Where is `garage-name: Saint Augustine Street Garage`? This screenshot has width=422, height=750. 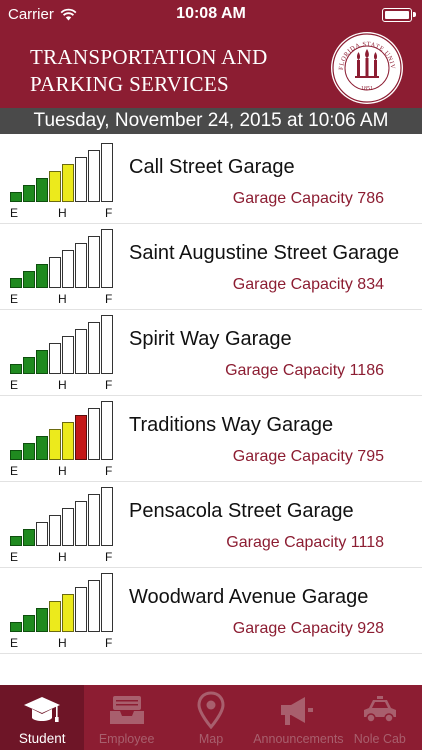
garage-name: Saint Augustine Street Garage is located at coordinates (264, 253).